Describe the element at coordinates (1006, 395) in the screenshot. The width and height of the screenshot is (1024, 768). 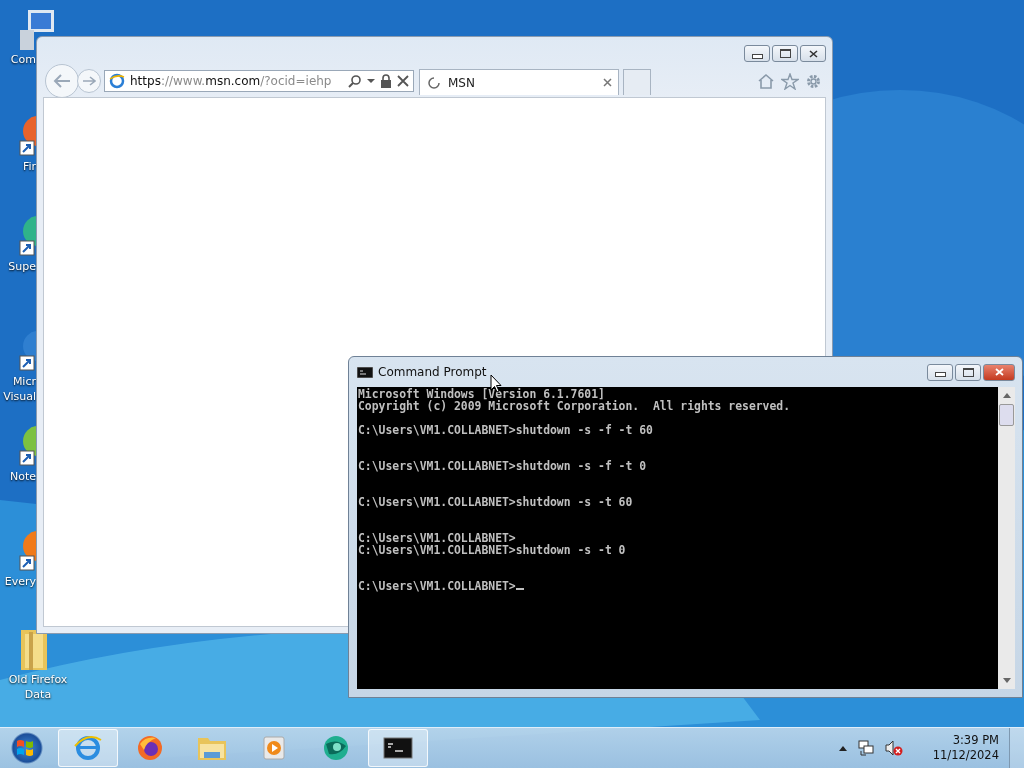
I see `scroll-up-icon` at that location.